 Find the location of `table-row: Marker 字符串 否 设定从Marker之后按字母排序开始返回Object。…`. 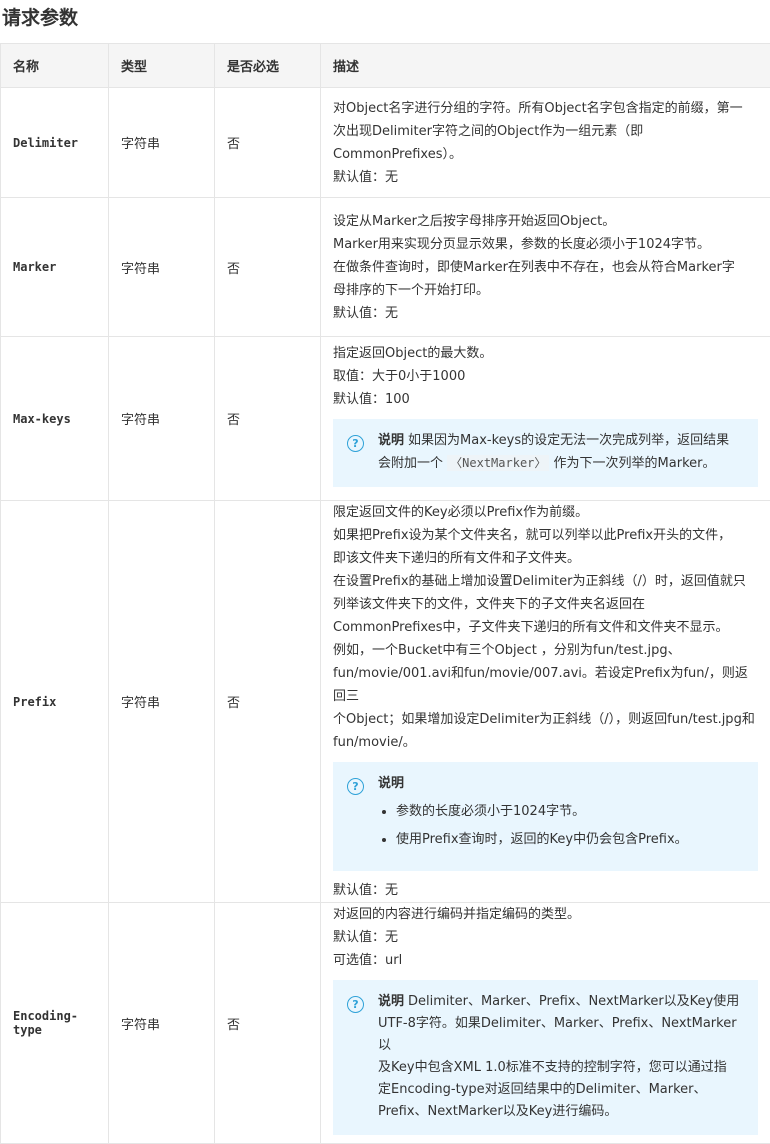

table-row: Marker 字符串 否 设定从Marker之后按字母排序开始返回Object。… is located at coordinates (385, 267).